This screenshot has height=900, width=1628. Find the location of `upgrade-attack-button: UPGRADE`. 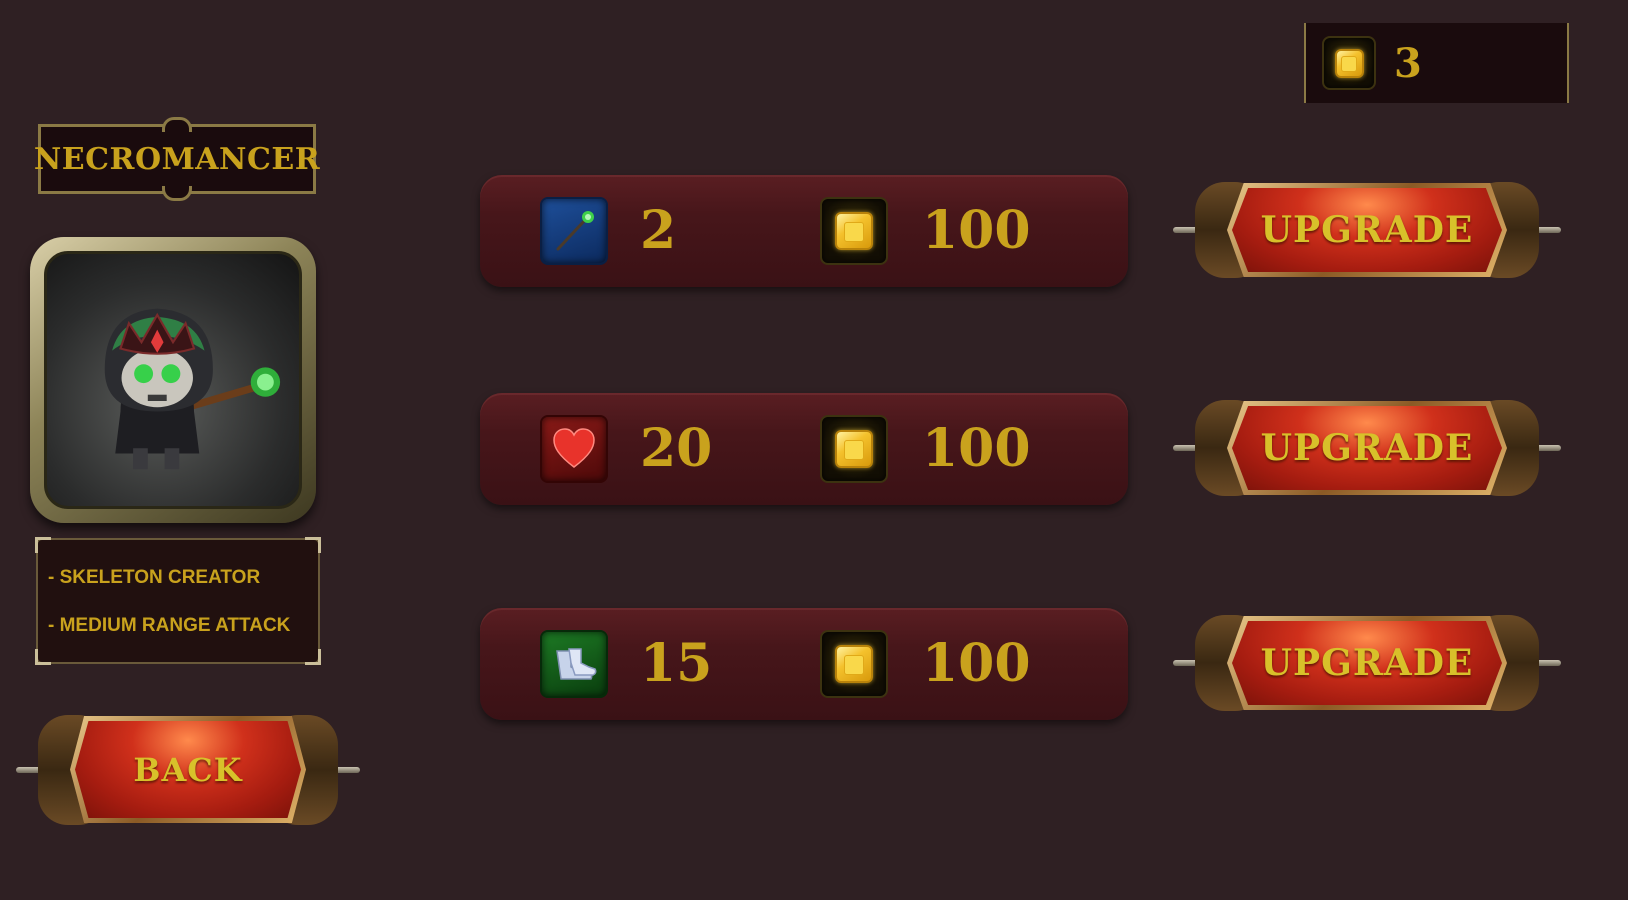

upgrade-attack-button: UPGRADE is located at coordinates (1367, 230).